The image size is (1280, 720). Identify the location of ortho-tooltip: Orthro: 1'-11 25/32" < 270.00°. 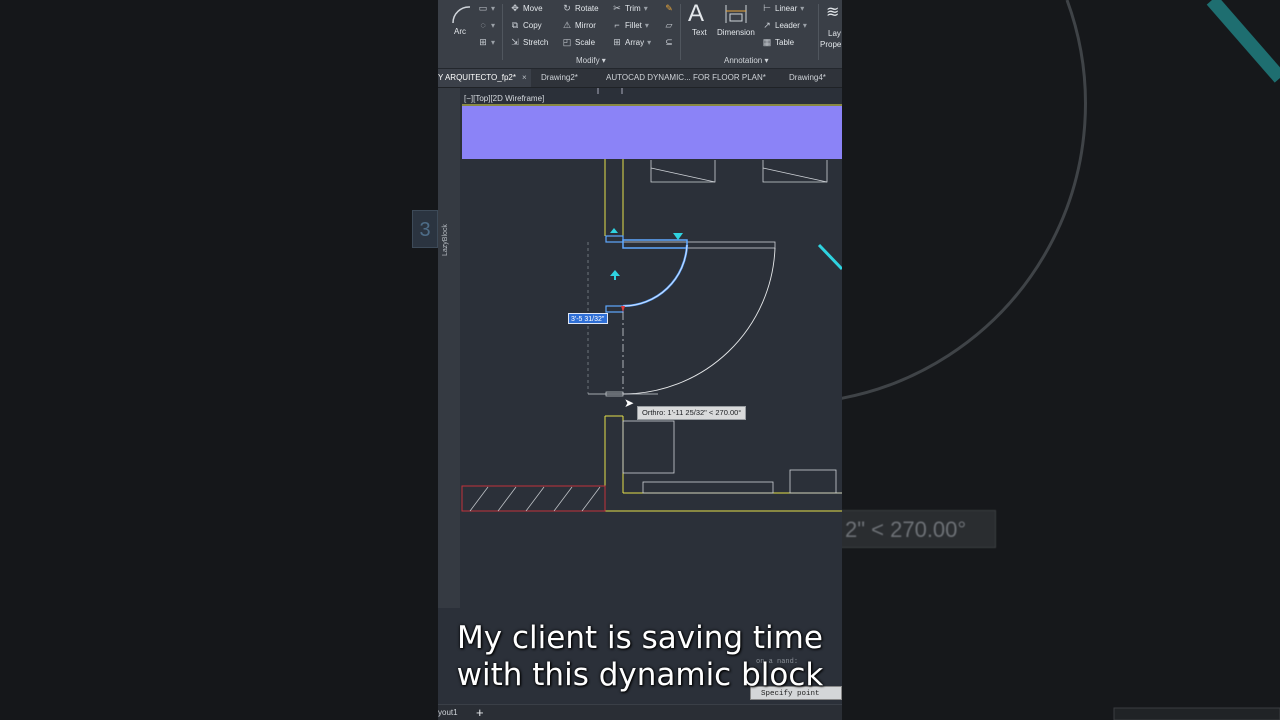
(692, 413).